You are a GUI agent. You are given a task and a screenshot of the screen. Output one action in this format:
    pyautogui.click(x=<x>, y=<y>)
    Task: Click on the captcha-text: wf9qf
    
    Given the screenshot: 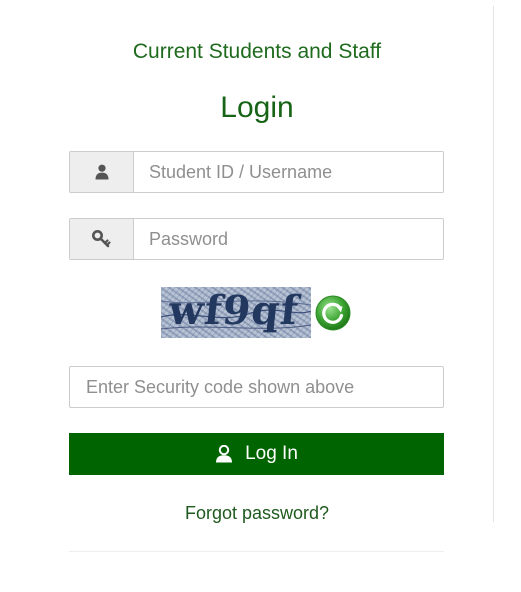 What is the action you would take?
    pyautogui.click(x=234, y=310)
    